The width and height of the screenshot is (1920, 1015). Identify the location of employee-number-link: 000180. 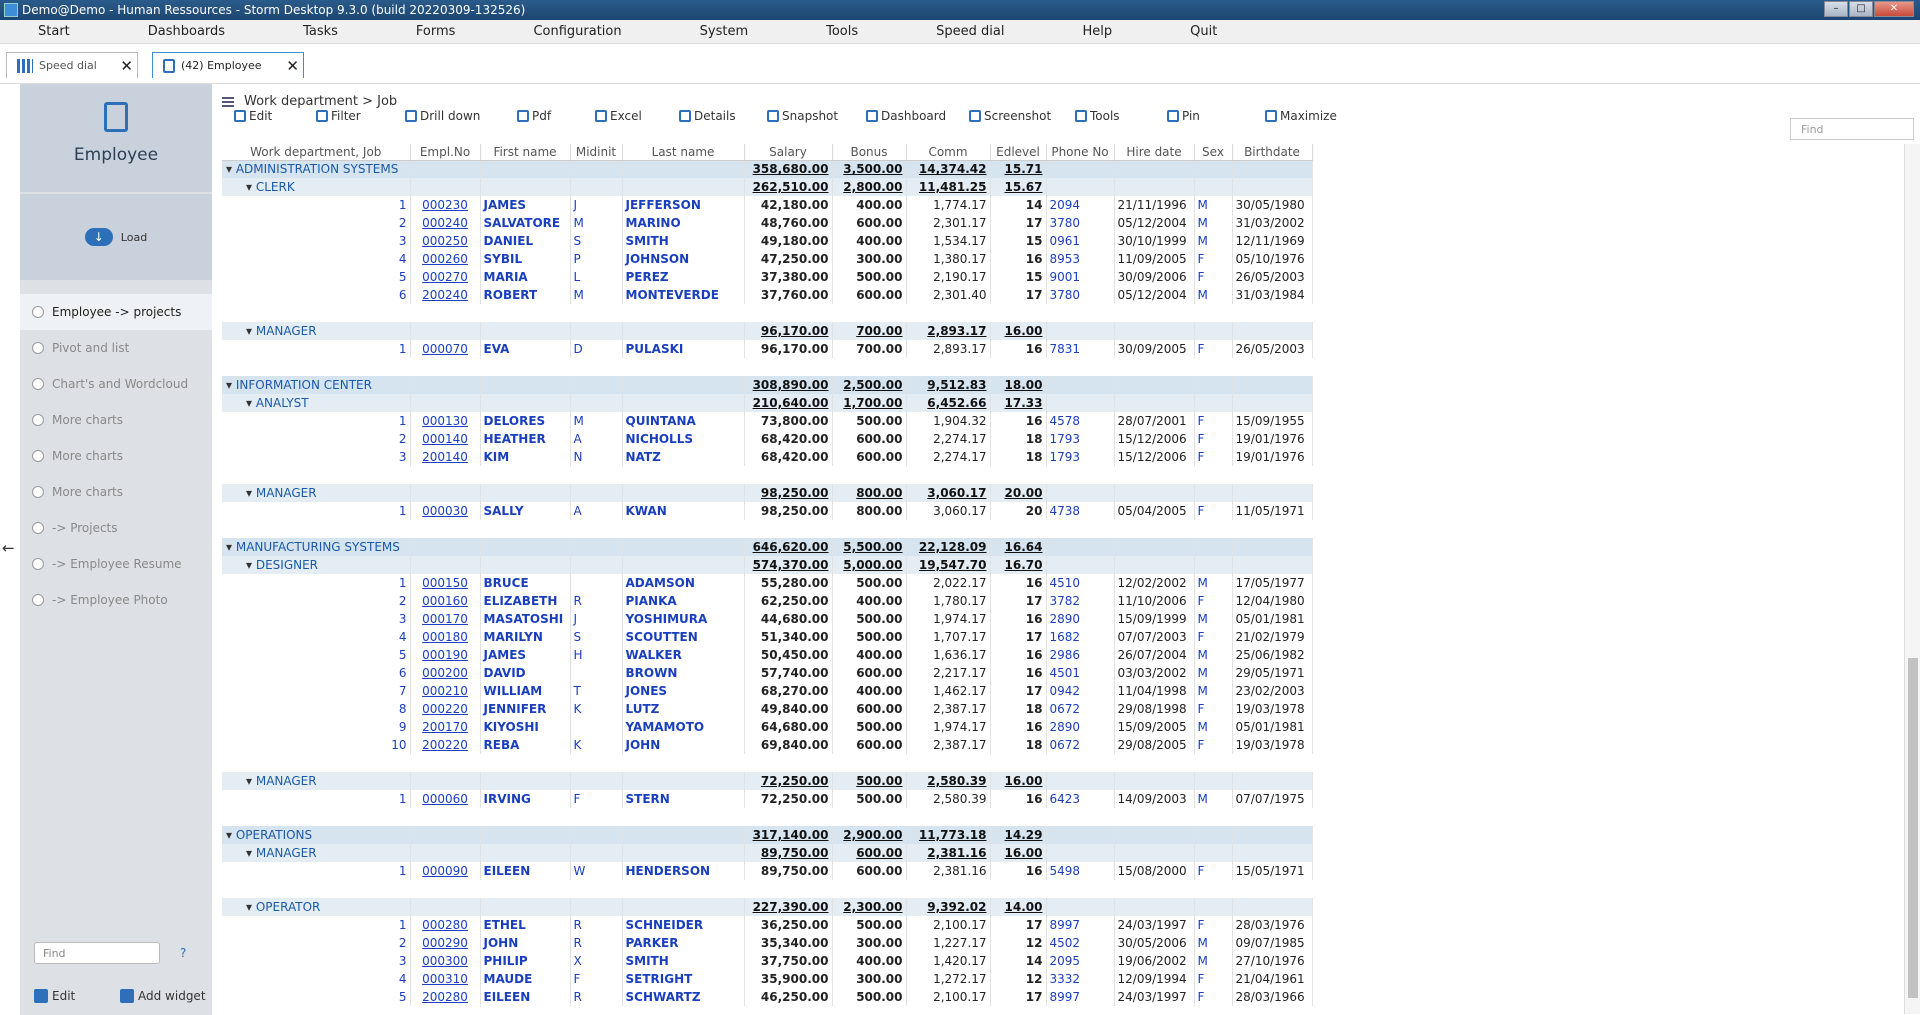
(445, 637).